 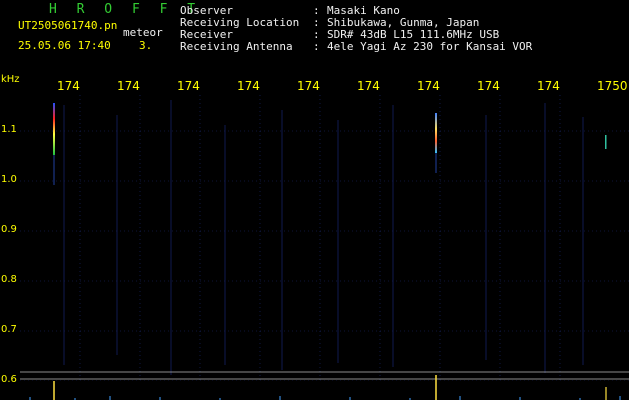 I want to click on info-value-location: Shibukawa, Gunma, Japan, so click(x=403, y=22).